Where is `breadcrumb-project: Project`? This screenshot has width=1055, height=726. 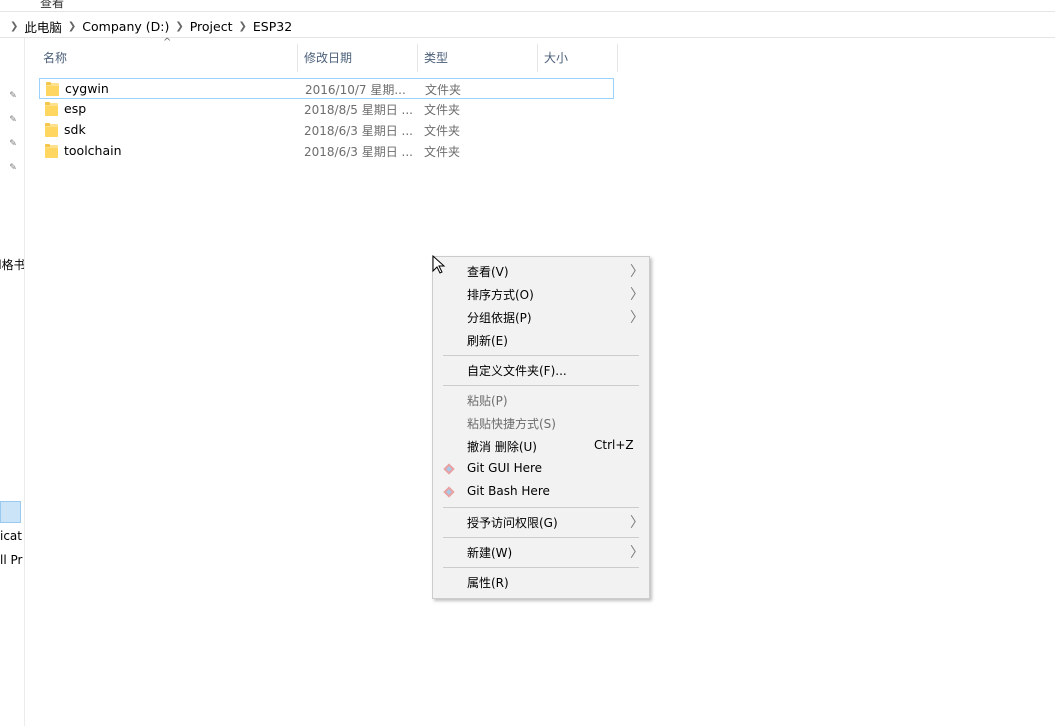
breadcrumb-project: Project is located at coordinates (211, 26).